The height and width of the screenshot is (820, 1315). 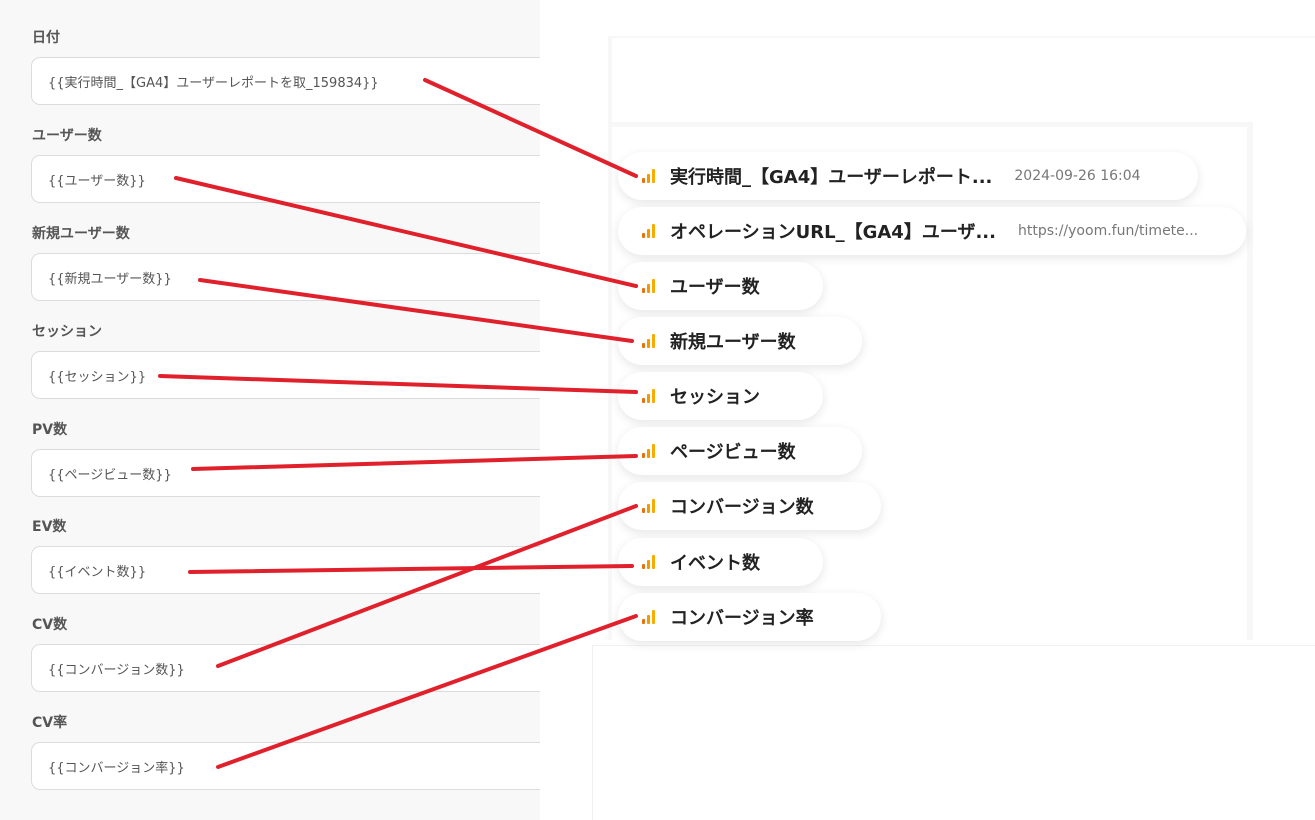 I want to click on output-item-pageviews: ページビュー数, so click(x=740, y=451).